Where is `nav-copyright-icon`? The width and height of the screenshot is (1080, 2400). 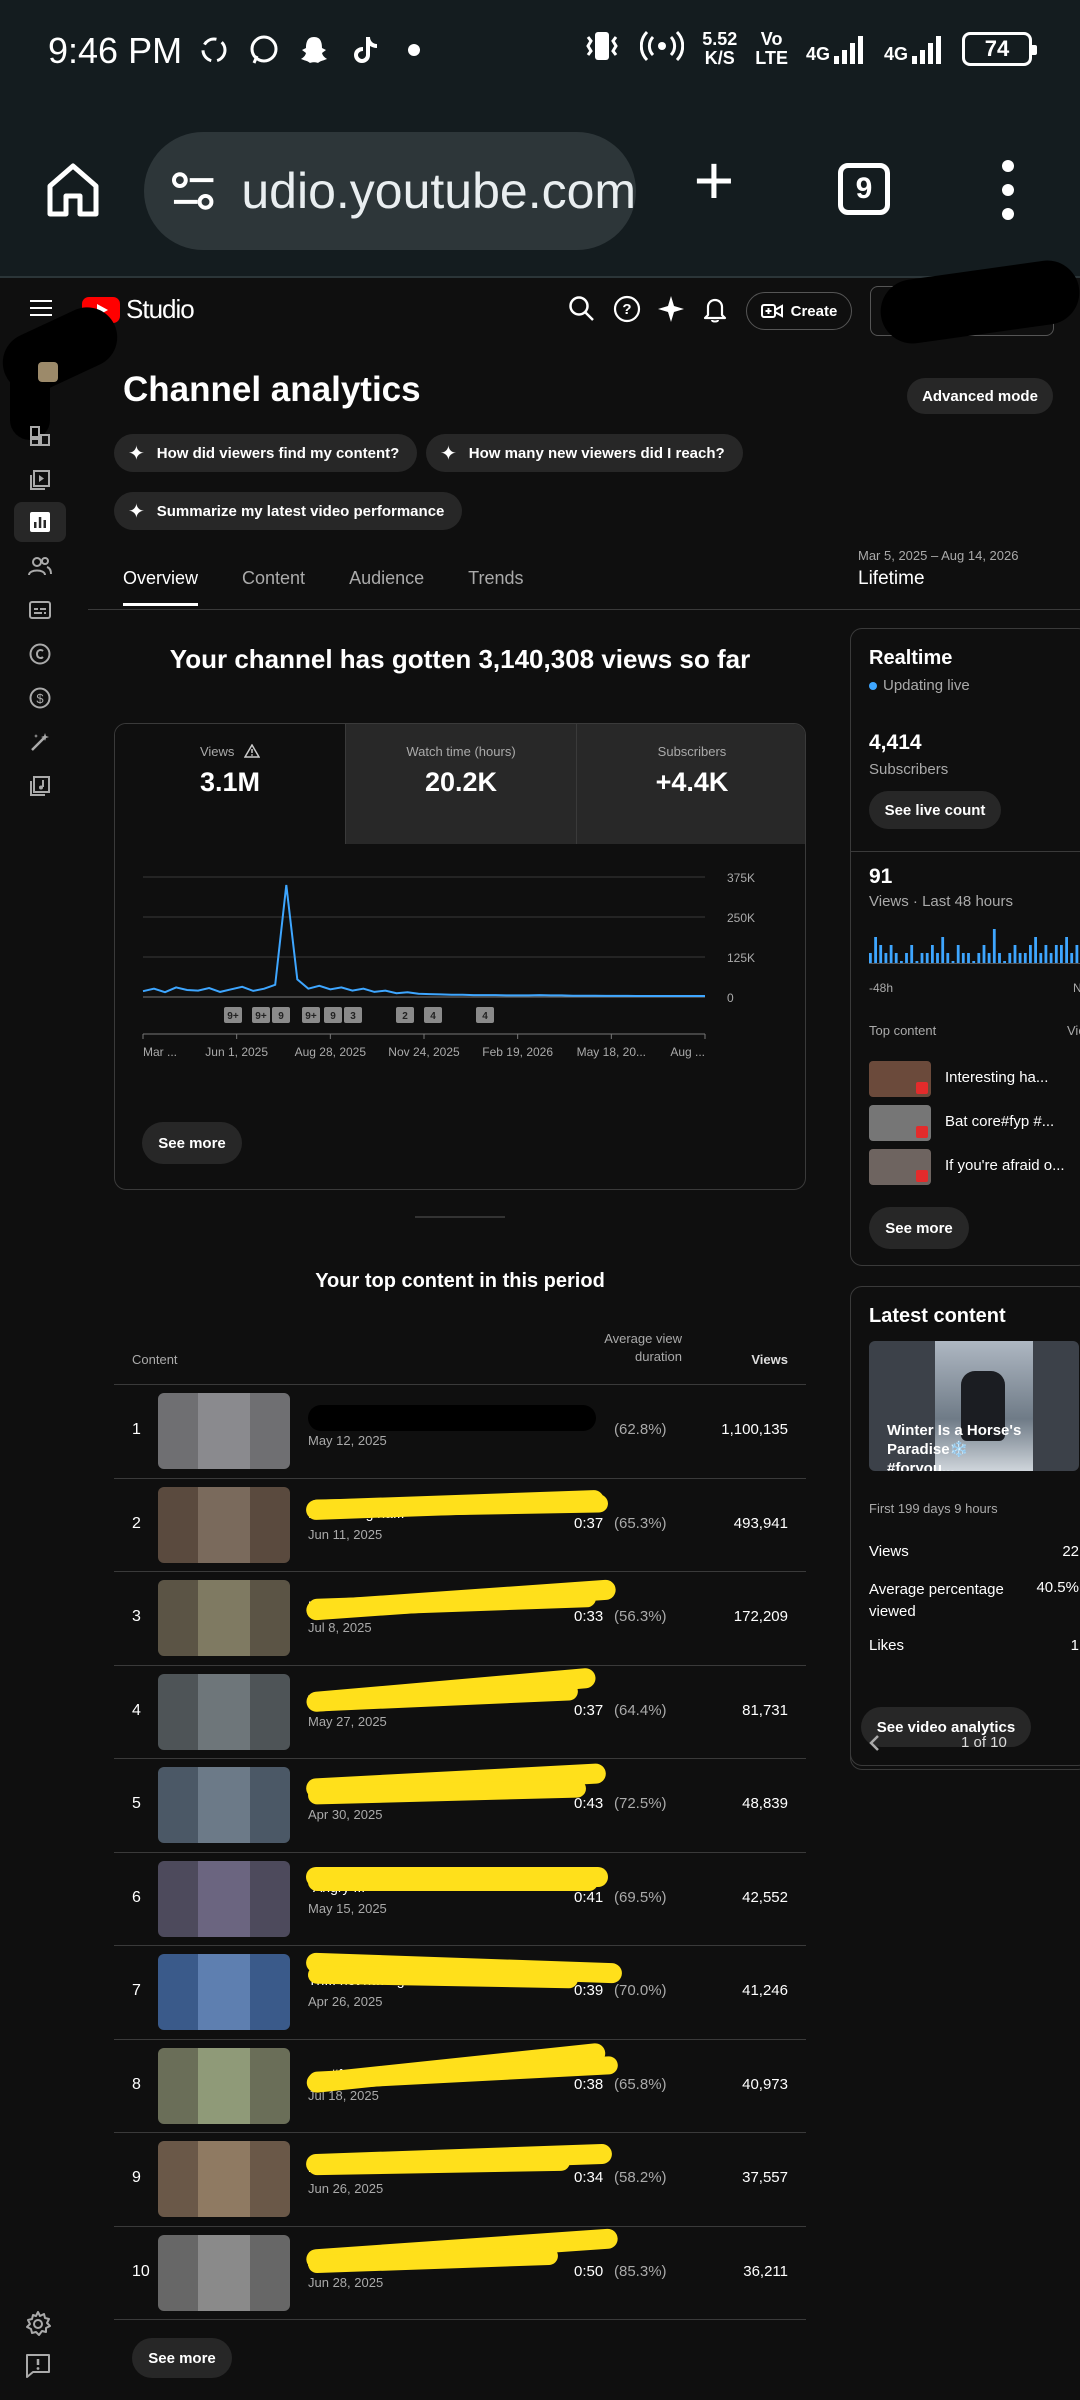 nav-copyright-icon is located at coordinates (40, 654).